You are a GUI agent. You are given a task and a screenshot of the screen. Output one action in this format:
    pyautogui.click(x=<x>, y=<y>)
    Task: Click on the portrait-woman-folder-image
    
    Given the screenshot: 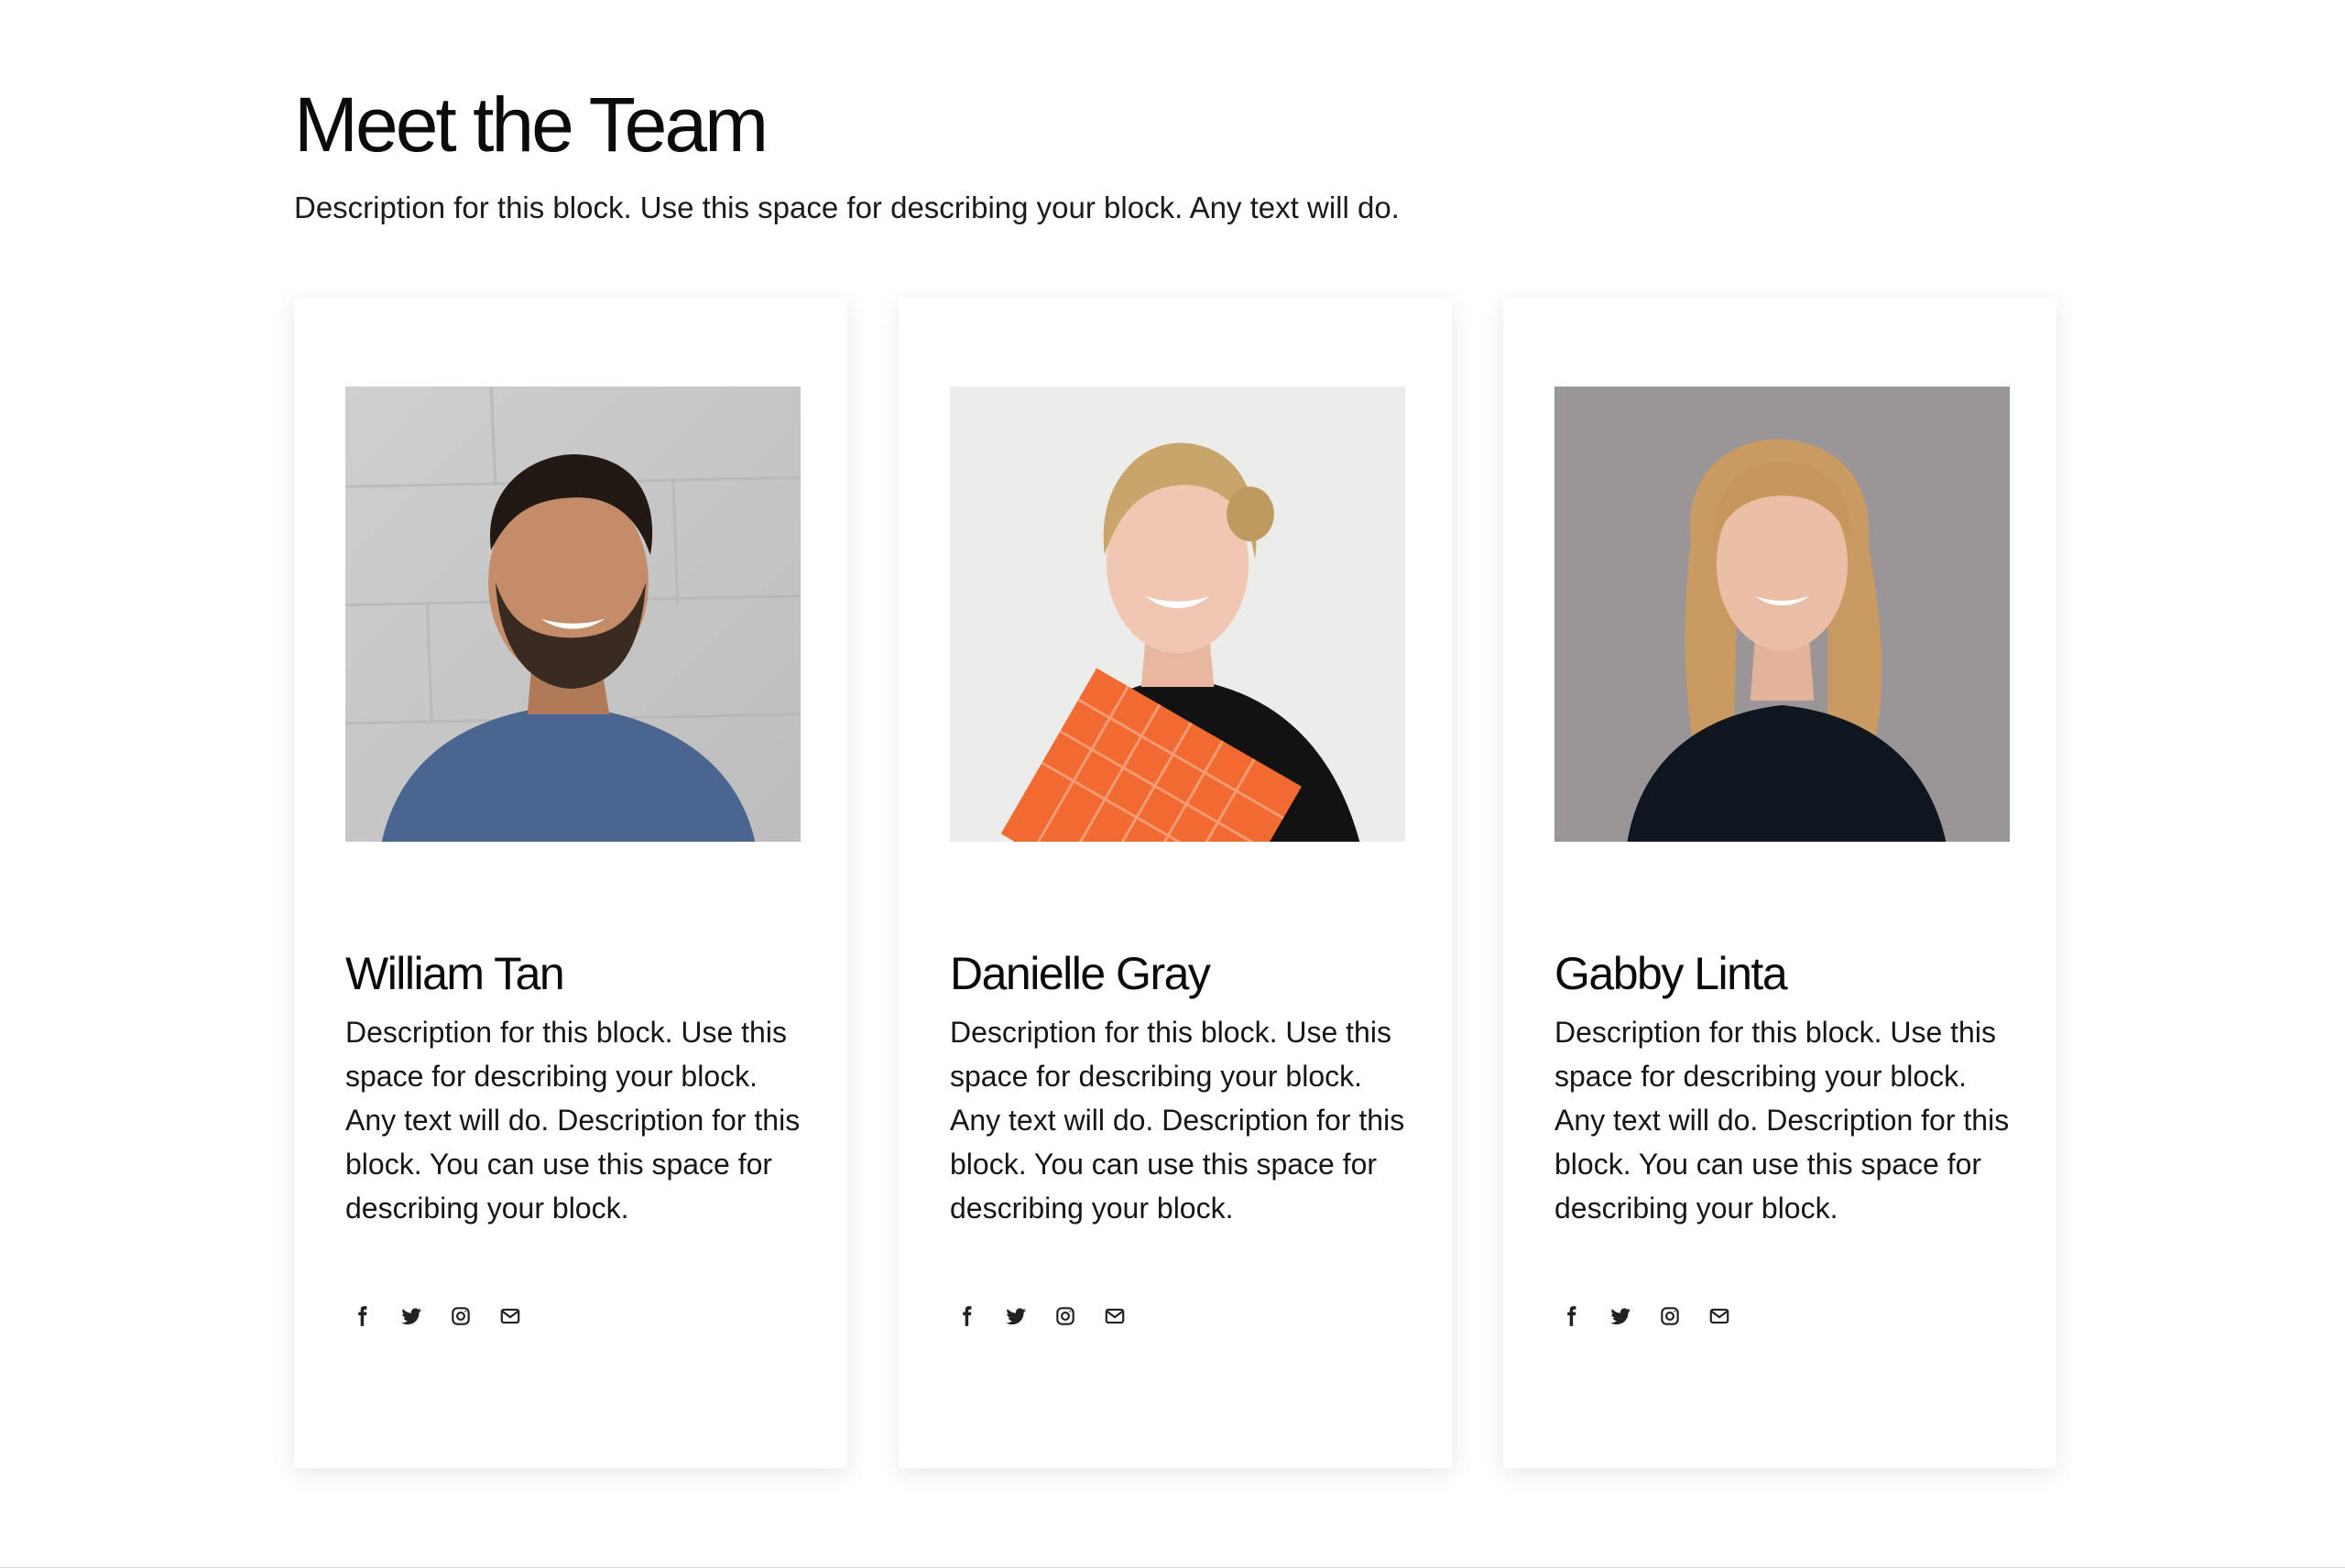 What is the action you would take?
    pyautogui.click(x=1177, y=614)
    